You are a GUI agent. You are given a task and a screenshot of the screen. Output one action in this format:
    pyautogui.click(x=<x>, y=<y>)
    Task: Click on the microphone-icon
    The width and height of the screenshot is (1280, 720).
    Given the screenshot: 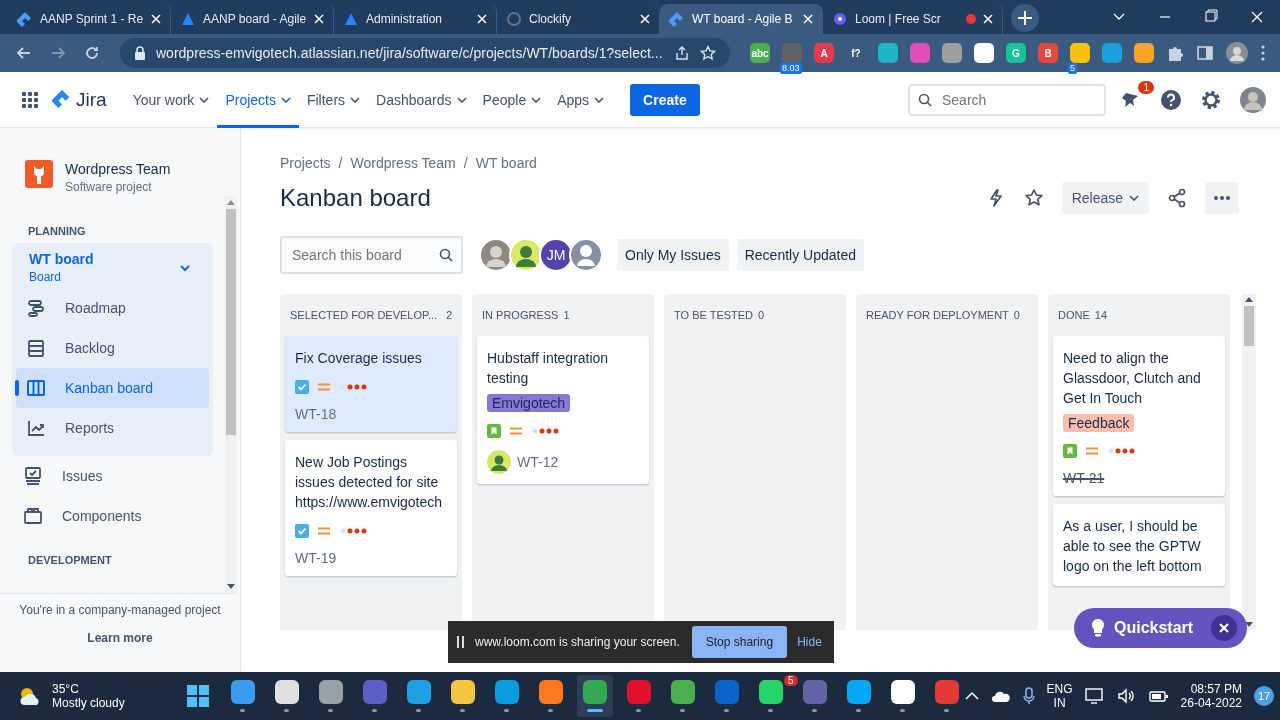 What is the action you would take?
    pyautogui.click(x=1028, y=696)
    